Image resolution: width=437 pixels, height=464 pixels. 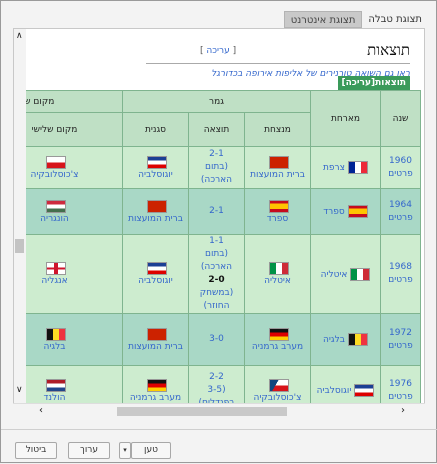 What do you see at coordinates (219, 446) in the screenshot?
I see `dialog-footer: ביטול ערוך ▾ טען` at bounding box center [219, 446].